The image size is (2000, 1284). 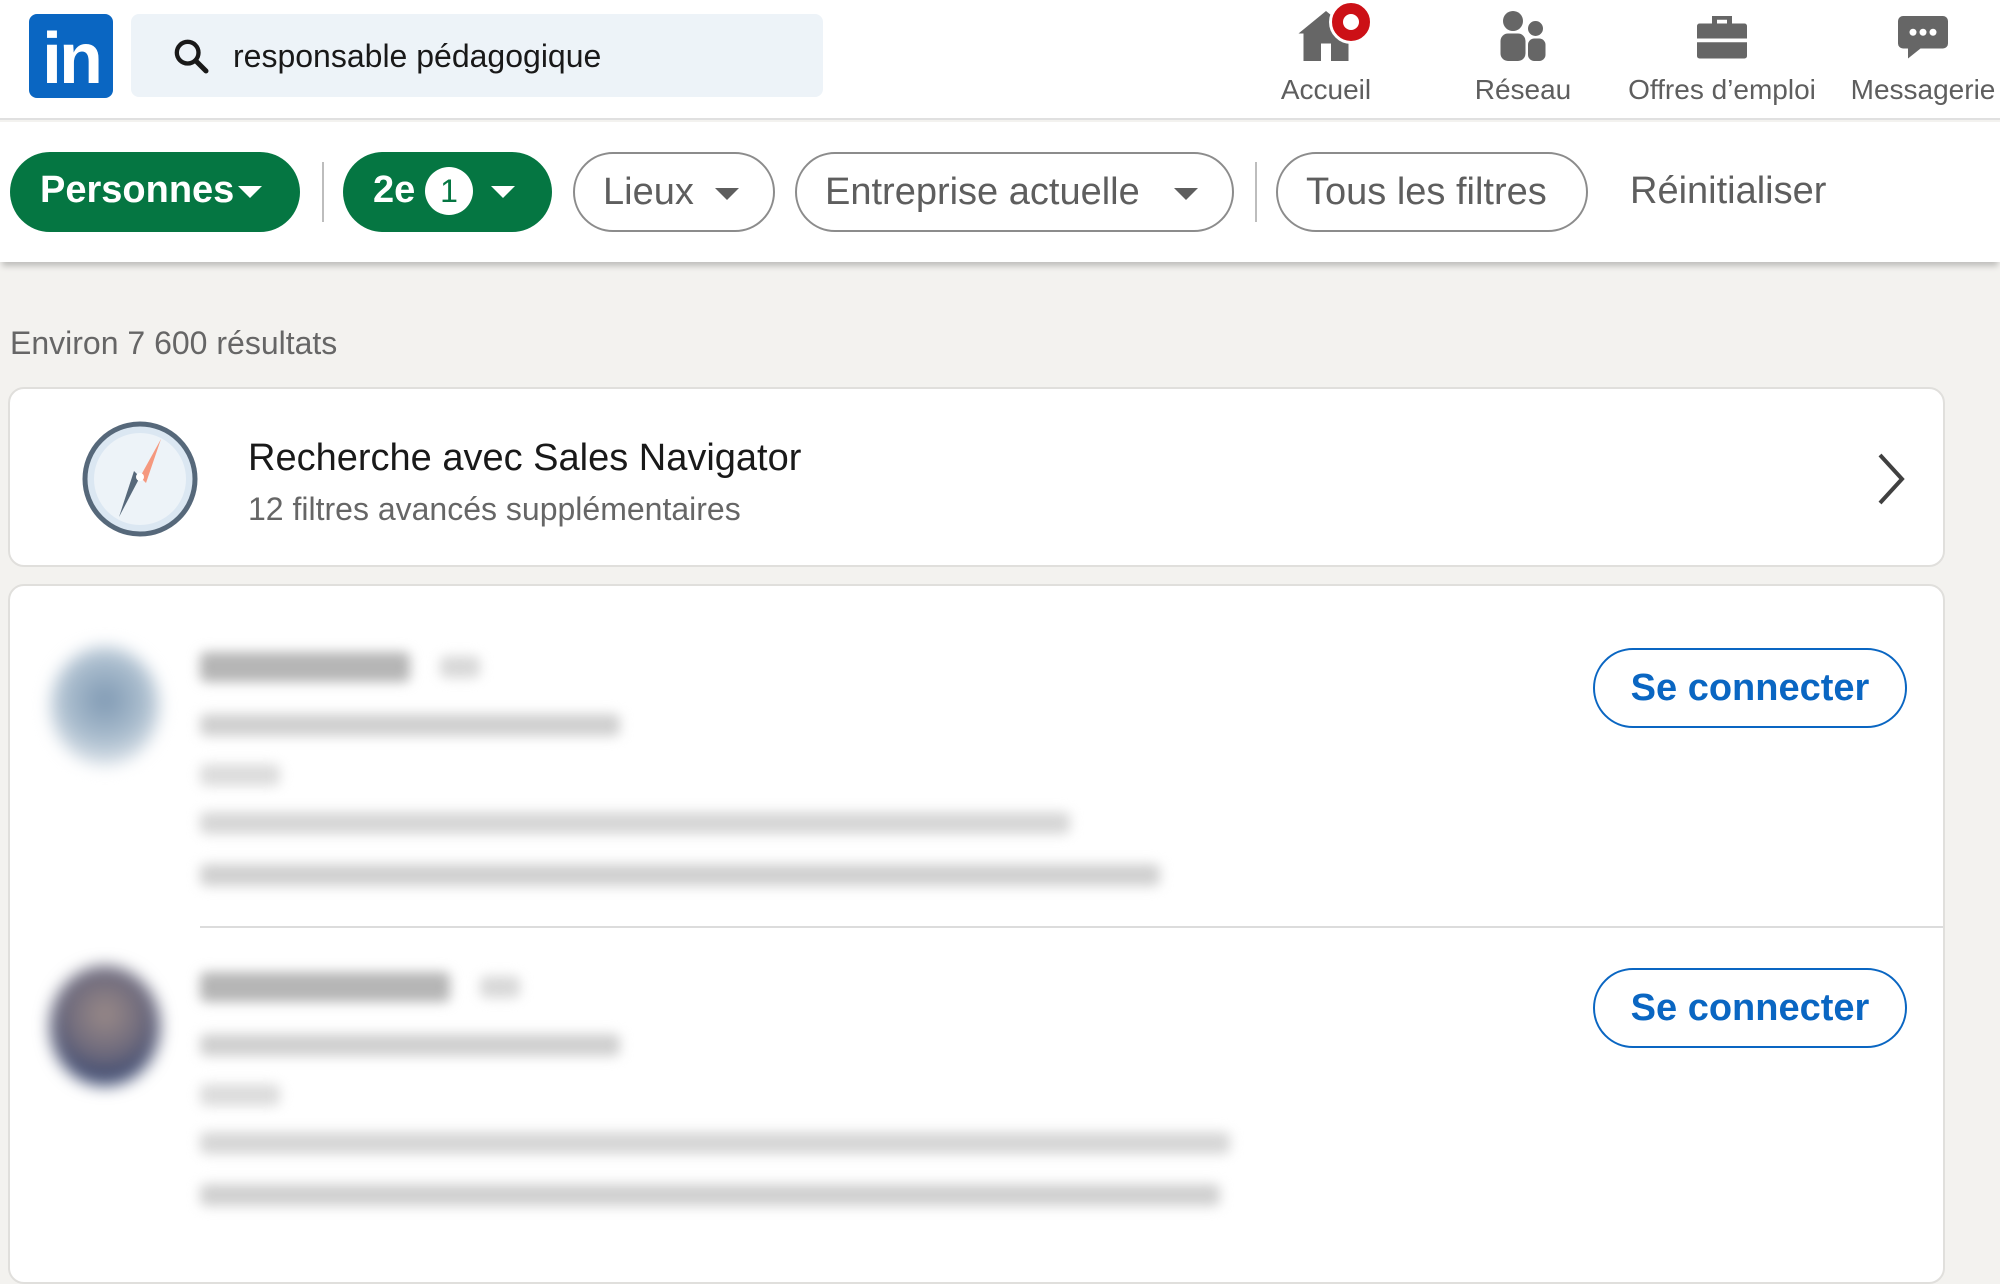 I want to click on network-icon, so click(x=1523, y=36).